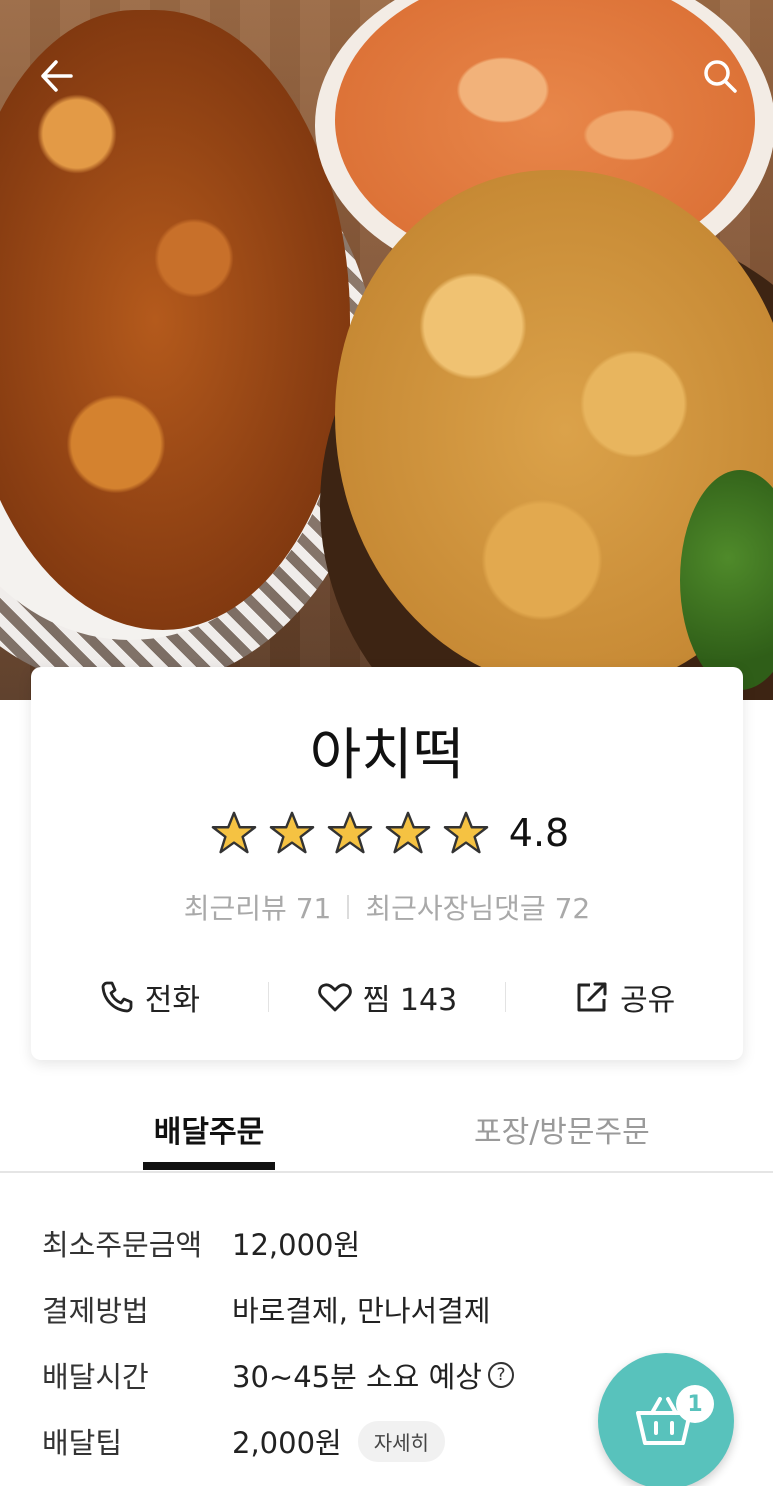  I want to click on active-tab-indicator, so click(209, 1166).